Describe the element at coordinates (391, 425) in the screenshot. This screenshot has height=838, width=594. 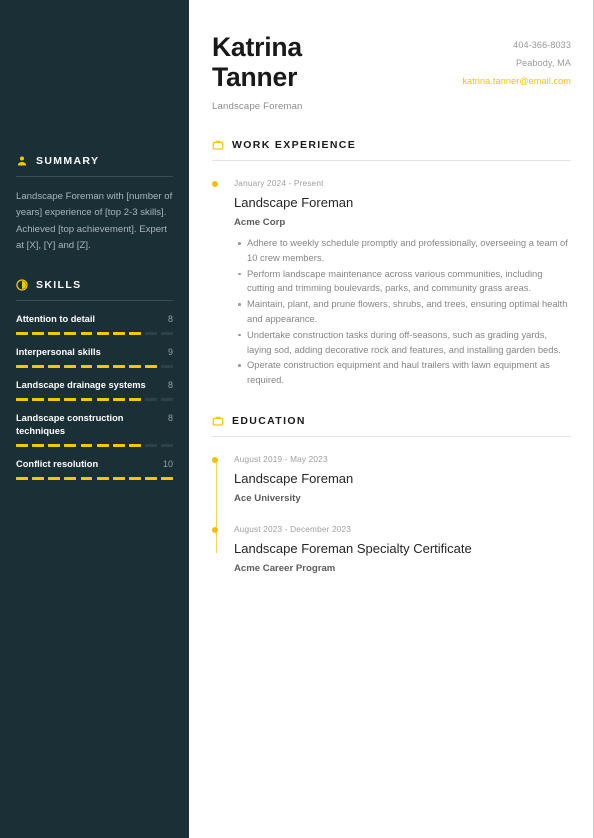
I see `education-heading: EDUCATION` at that location.